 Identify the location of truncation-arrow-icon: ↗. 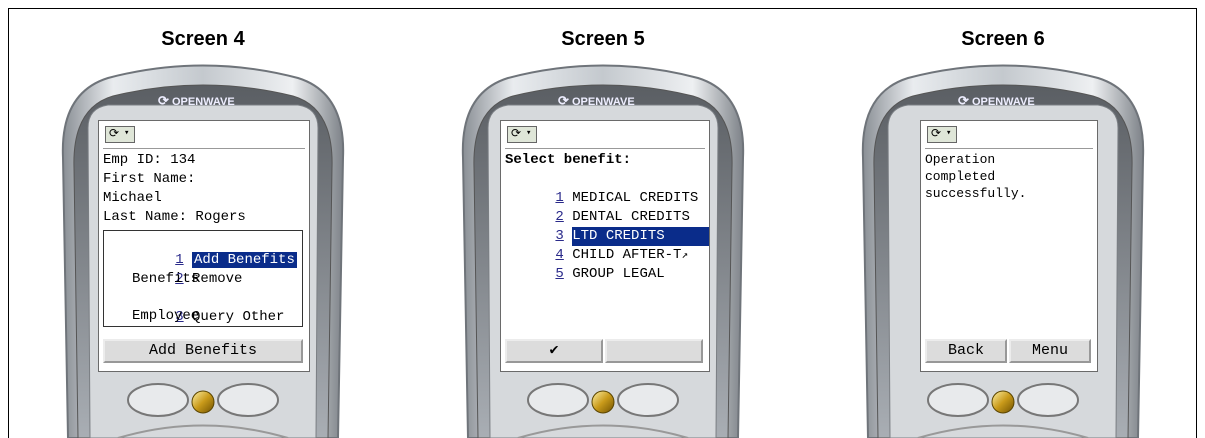
(685, 256).